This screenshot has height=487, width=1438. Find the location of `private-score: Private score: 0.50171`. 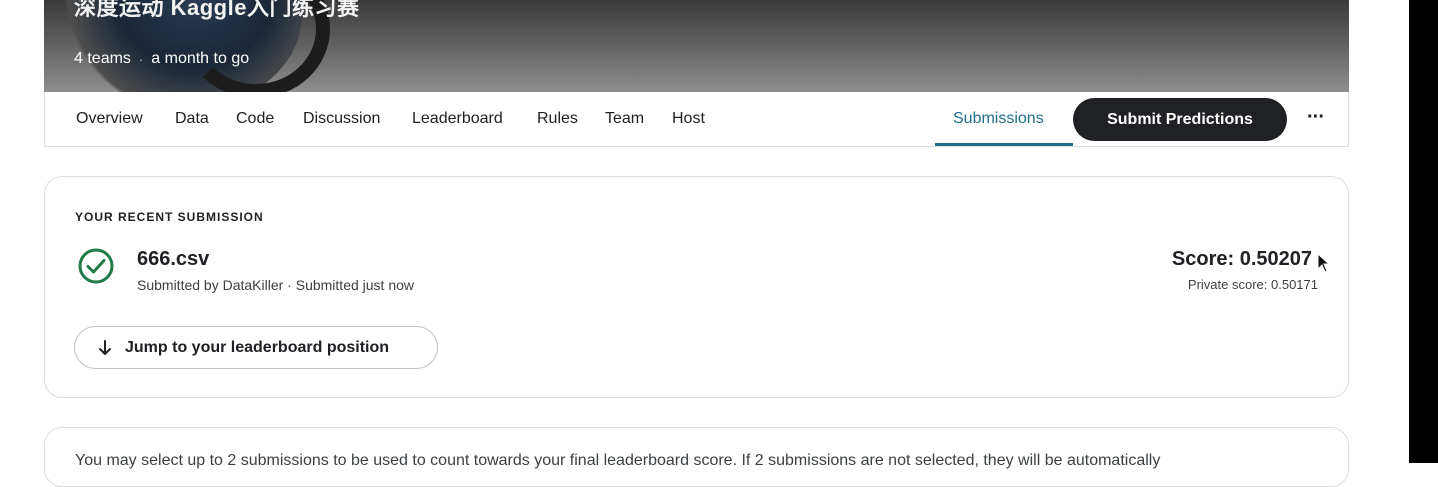

private-score: Private score: 0.50171 is located at coordinates (1252, 284).